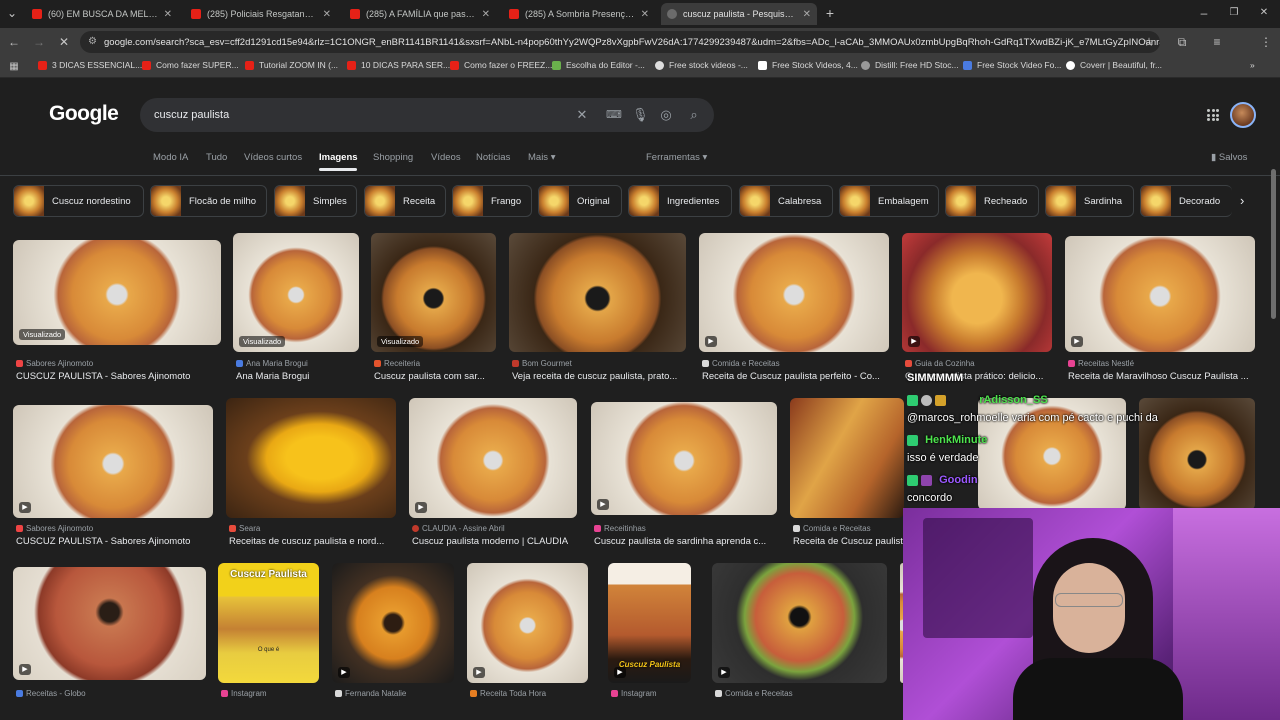 The width and height of the screenshot is (1280, 720). What do you see at coordinates (541, 157) in the screenshot?
I see `nav-mais: Mais ▾` at bounding box center [541, 157].